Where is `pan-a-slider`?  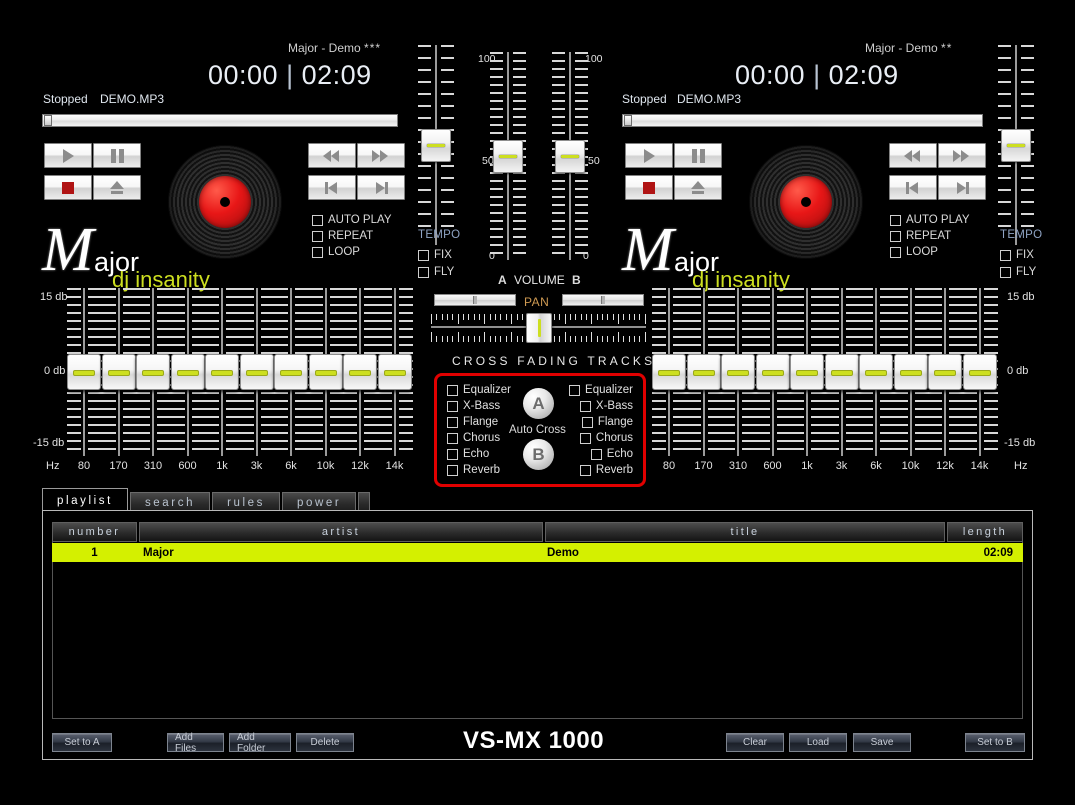
pan-a-slider is located at coordinates (475, 300).